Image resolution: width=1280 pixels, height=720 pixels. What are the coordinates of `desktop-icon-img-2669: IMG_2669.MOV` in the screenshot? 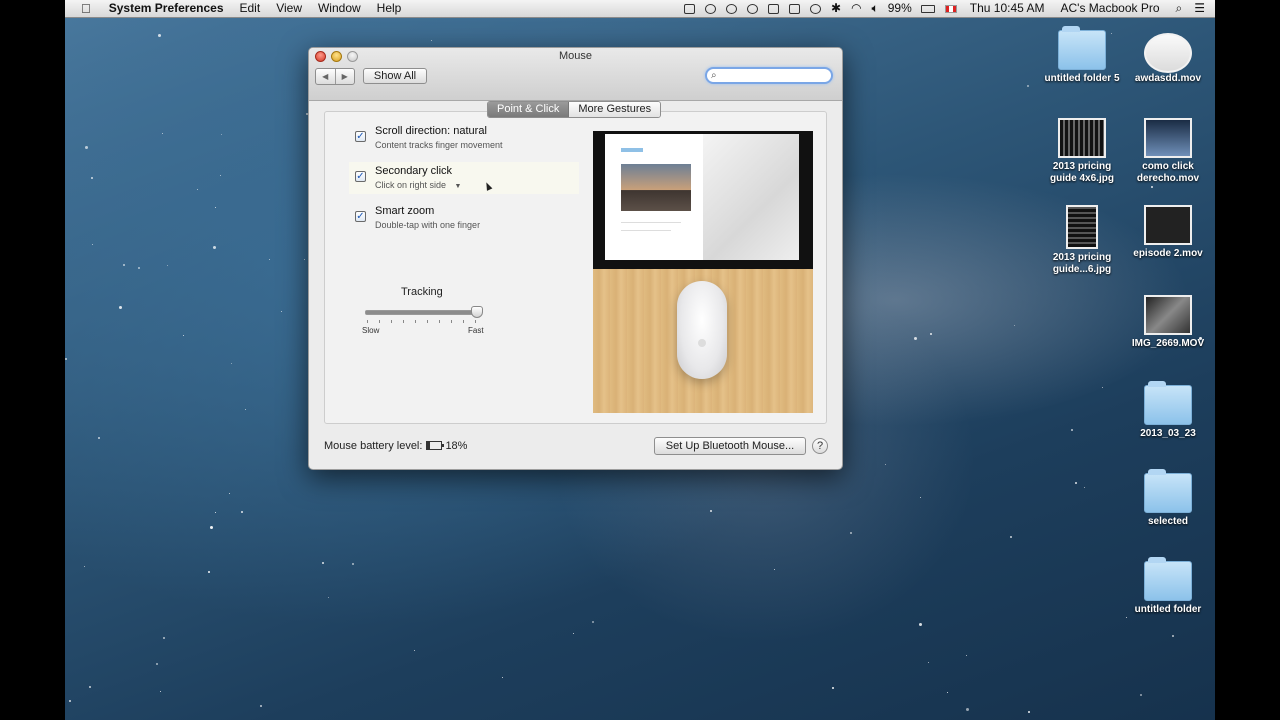 It's located at (1168, 322).